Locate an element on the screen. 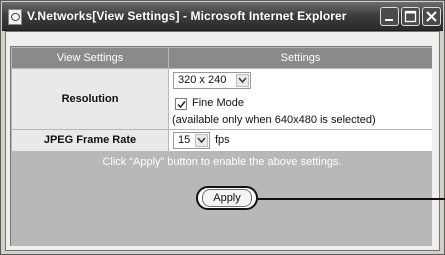 The image size is (445, 255). column-header-view-settings: View Settings is located at coordinates (90, 58).